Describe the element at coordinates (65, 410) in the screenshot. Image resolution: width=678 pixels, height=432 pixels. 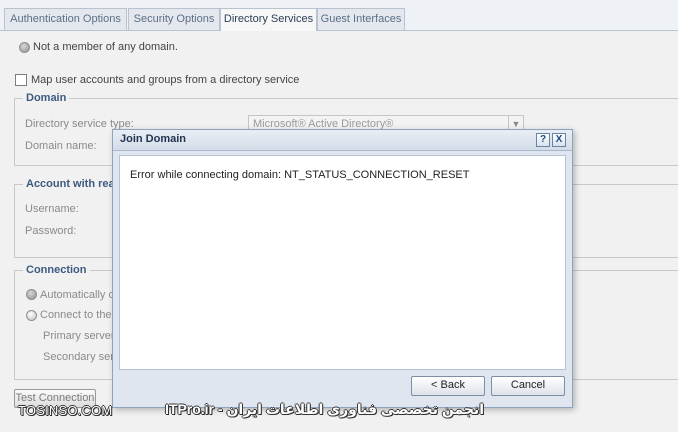
I see `watermark-left: TOSINSO.COM` at that location.